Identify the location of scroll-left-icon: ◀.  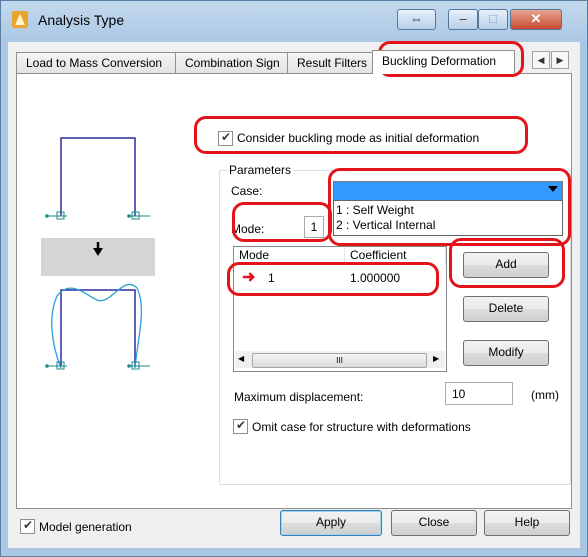
(241, 358).